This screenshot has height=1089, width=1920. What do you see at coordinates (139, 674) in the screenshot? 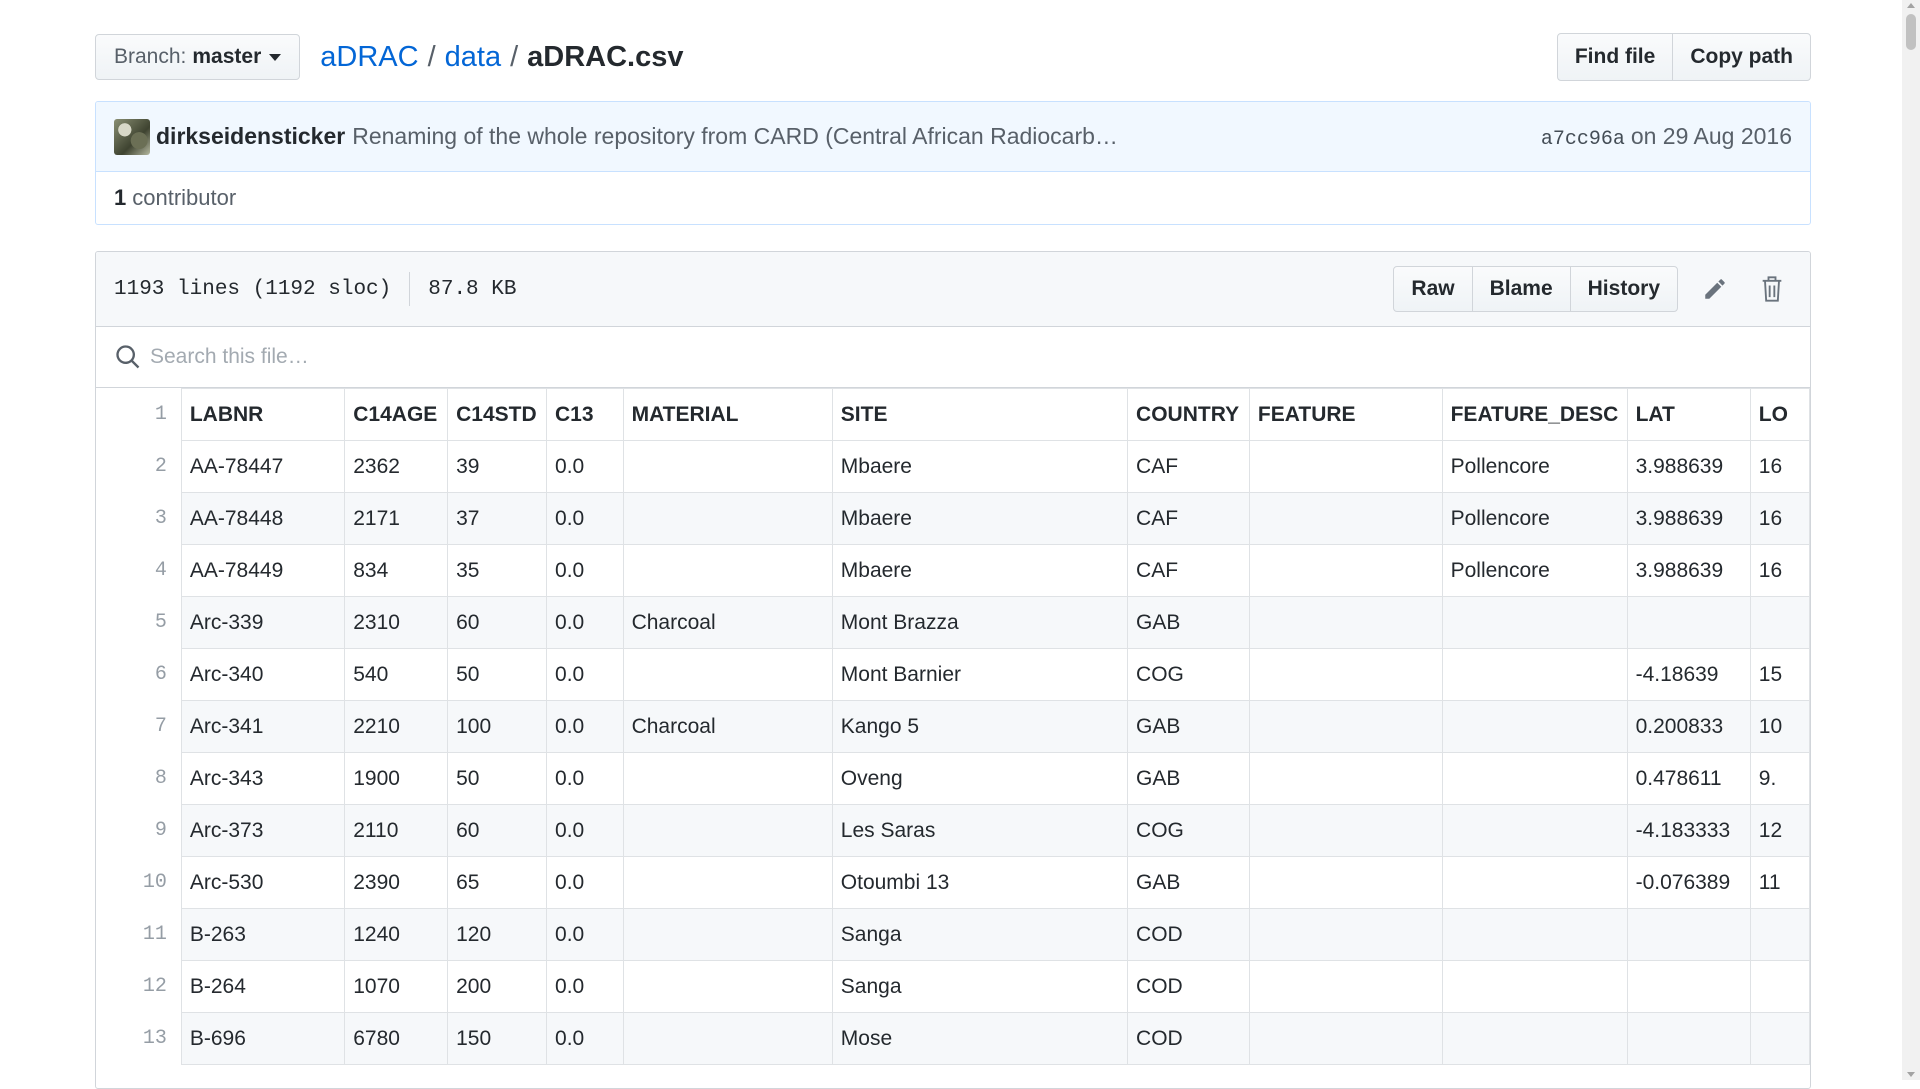
I see `line-number: 6` at bounding box center [139, 674].